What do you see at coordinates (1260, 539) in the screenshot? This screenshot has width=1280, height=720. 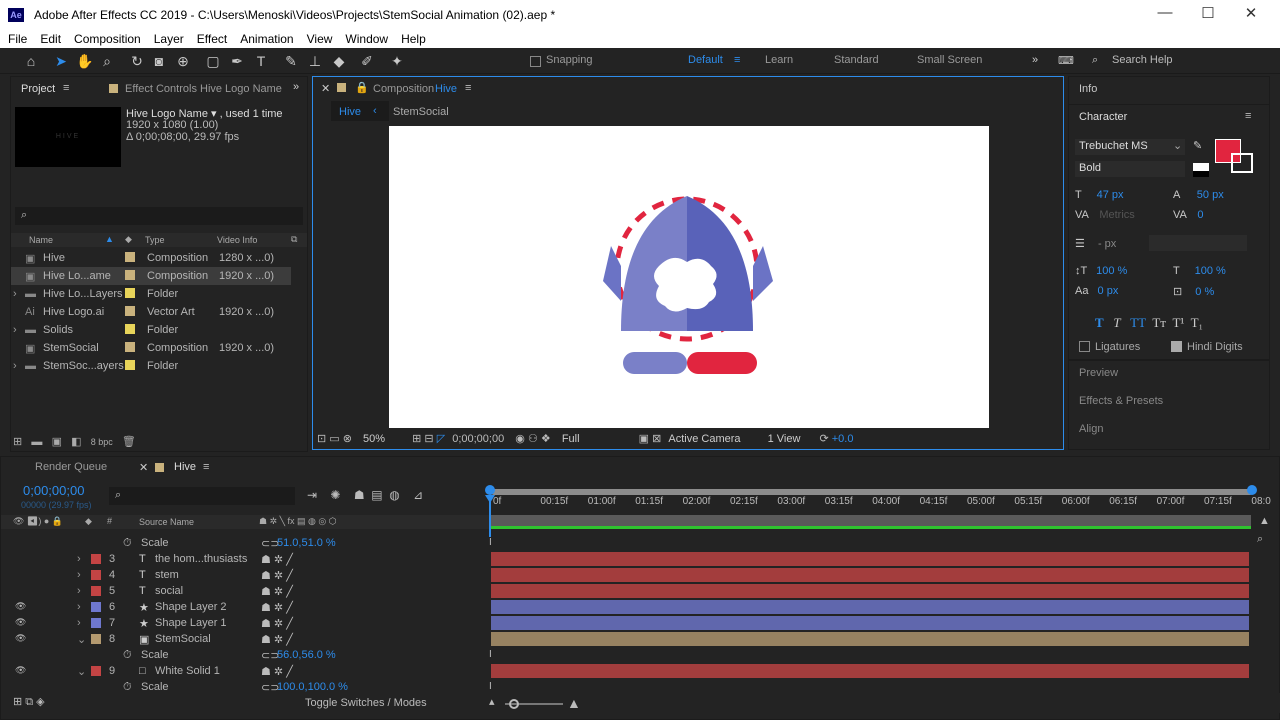 I see `comp-button-icon: ⌕` at bounding box center [1260, 539].